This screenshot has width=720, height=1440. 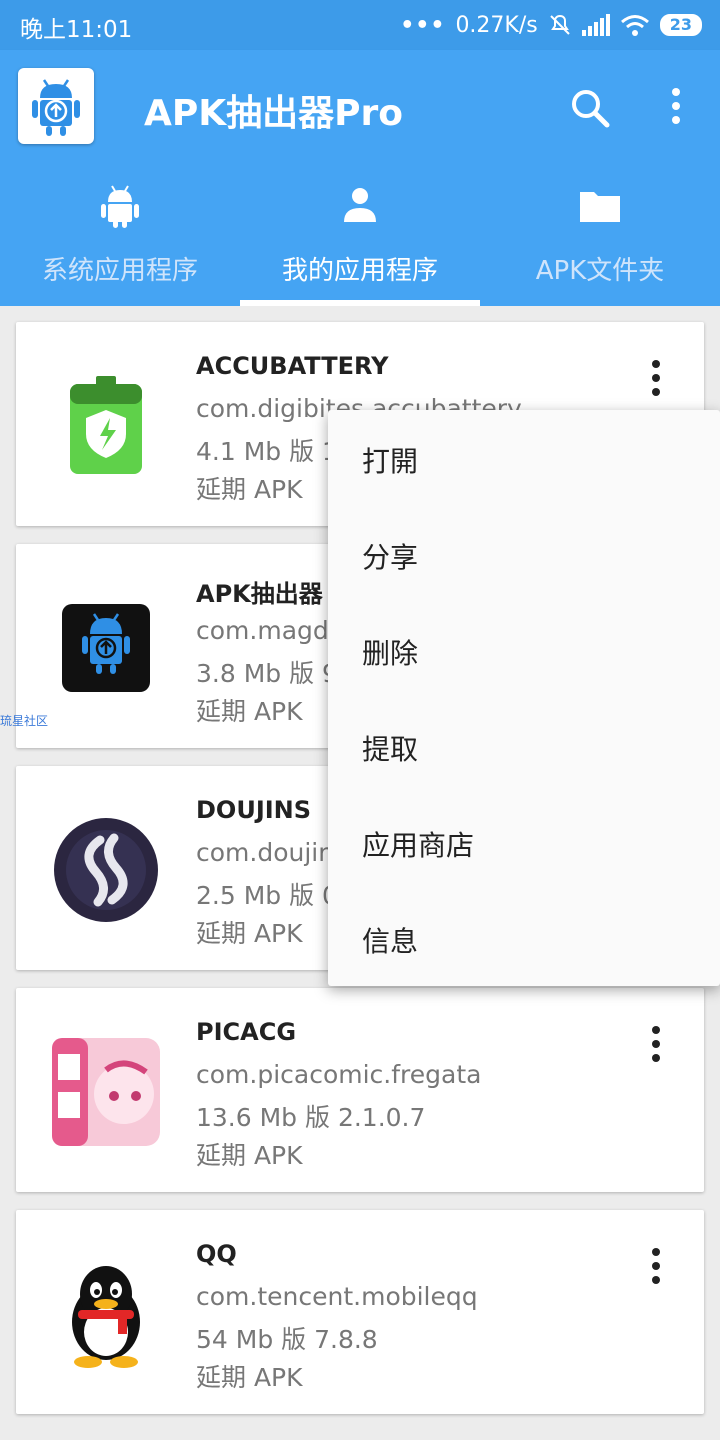 What do you see at coordinates (600, 234) in the screenshot?
I see `tab-apk-folder: APK文件夹` at bounding box center [600, 234].